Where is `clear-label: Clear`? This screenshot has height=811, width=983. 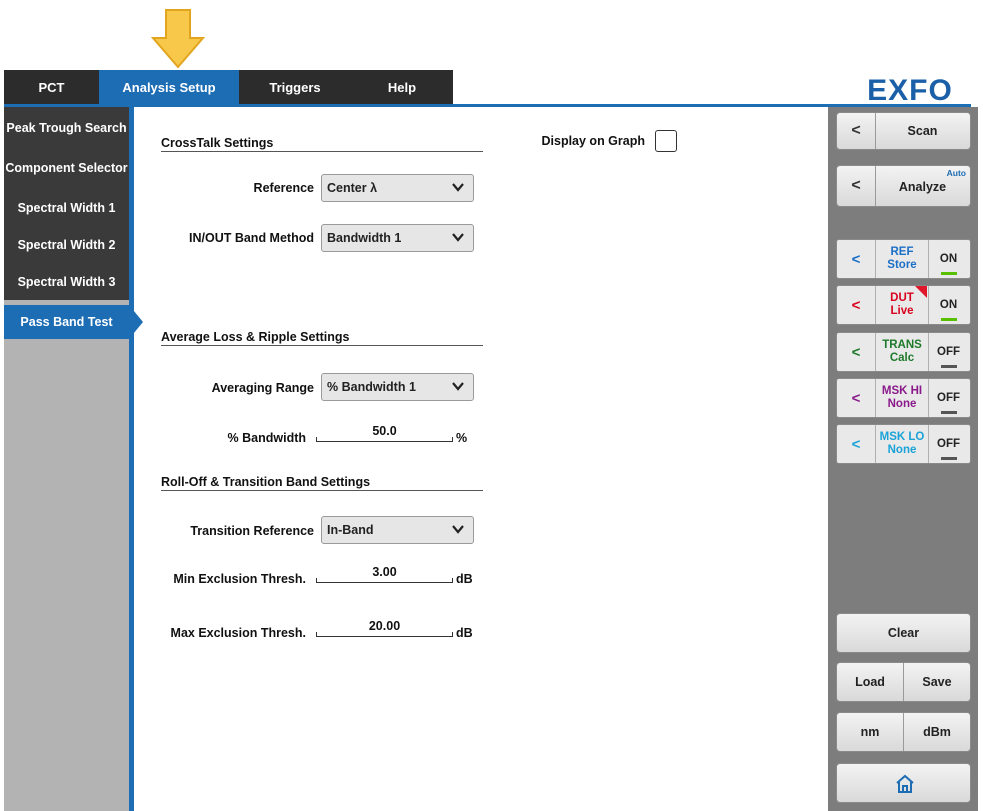
clear-label: Clear is located at coordinates (903, 633).